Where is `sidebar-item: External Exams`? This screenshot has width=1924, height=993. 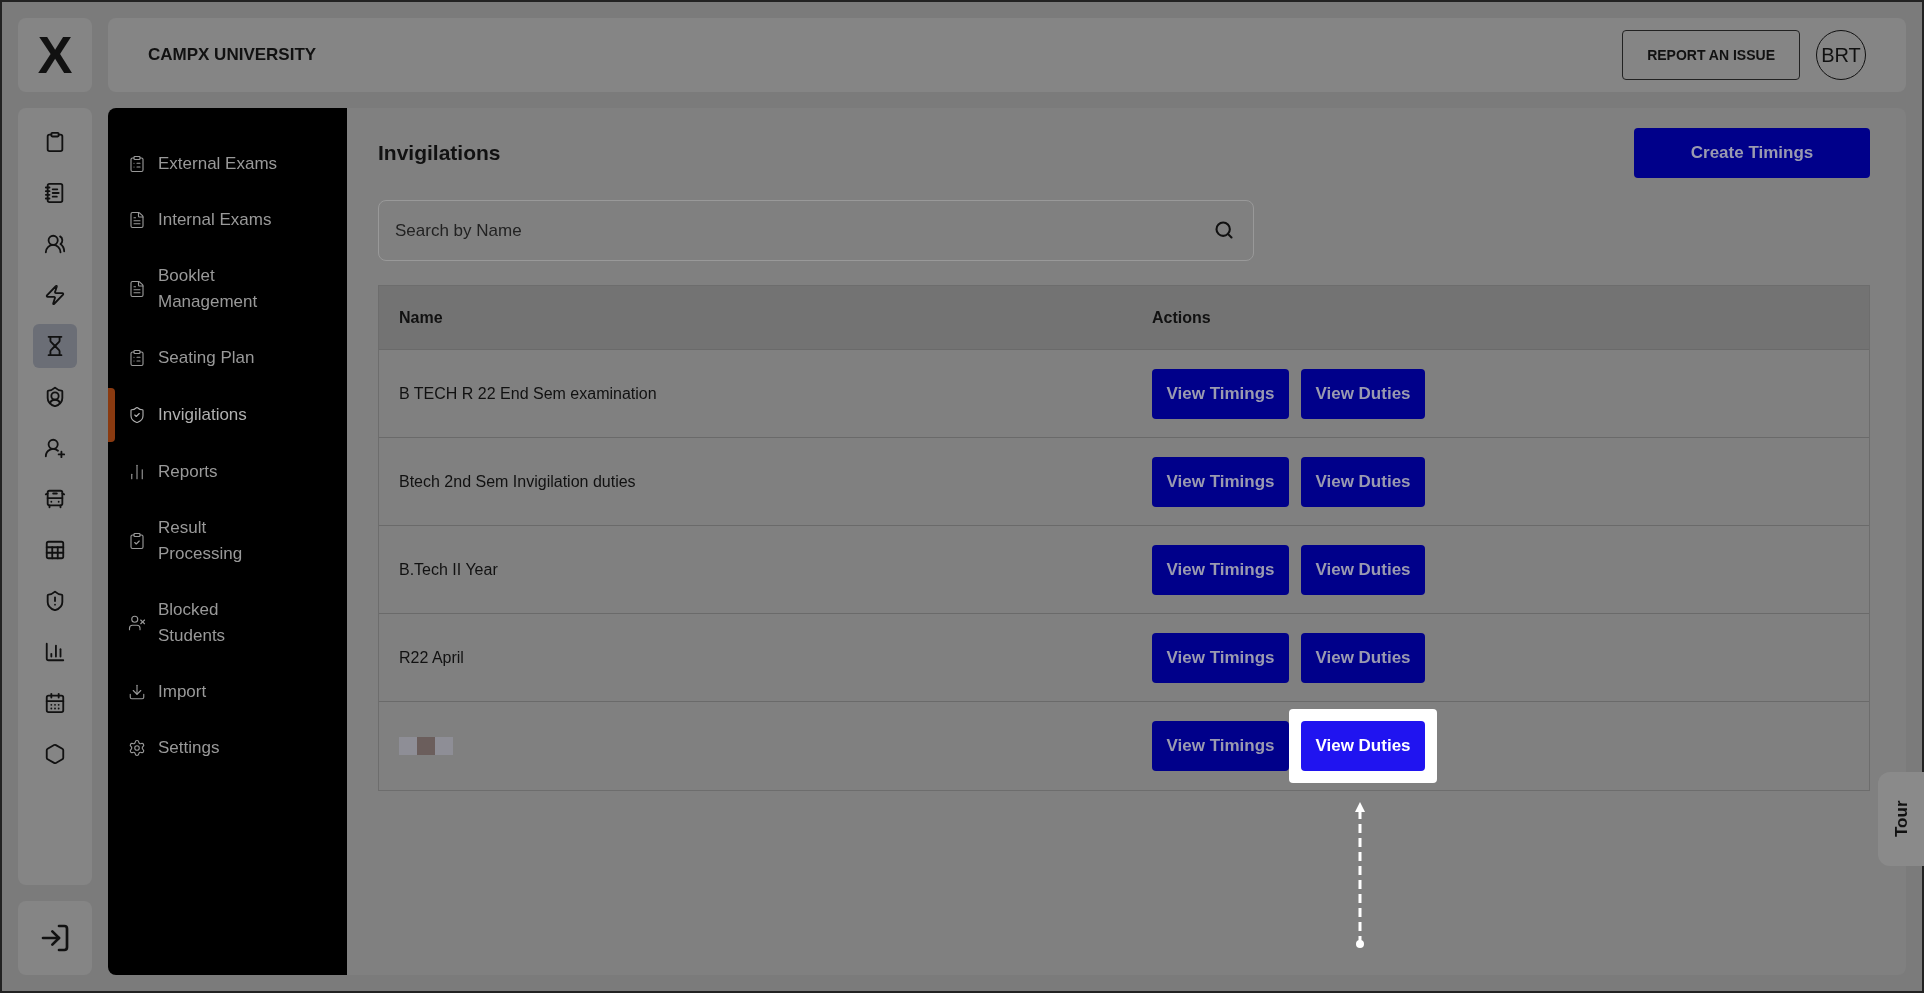 sidebar-item: External Exams is located at coordinates (231, 164).